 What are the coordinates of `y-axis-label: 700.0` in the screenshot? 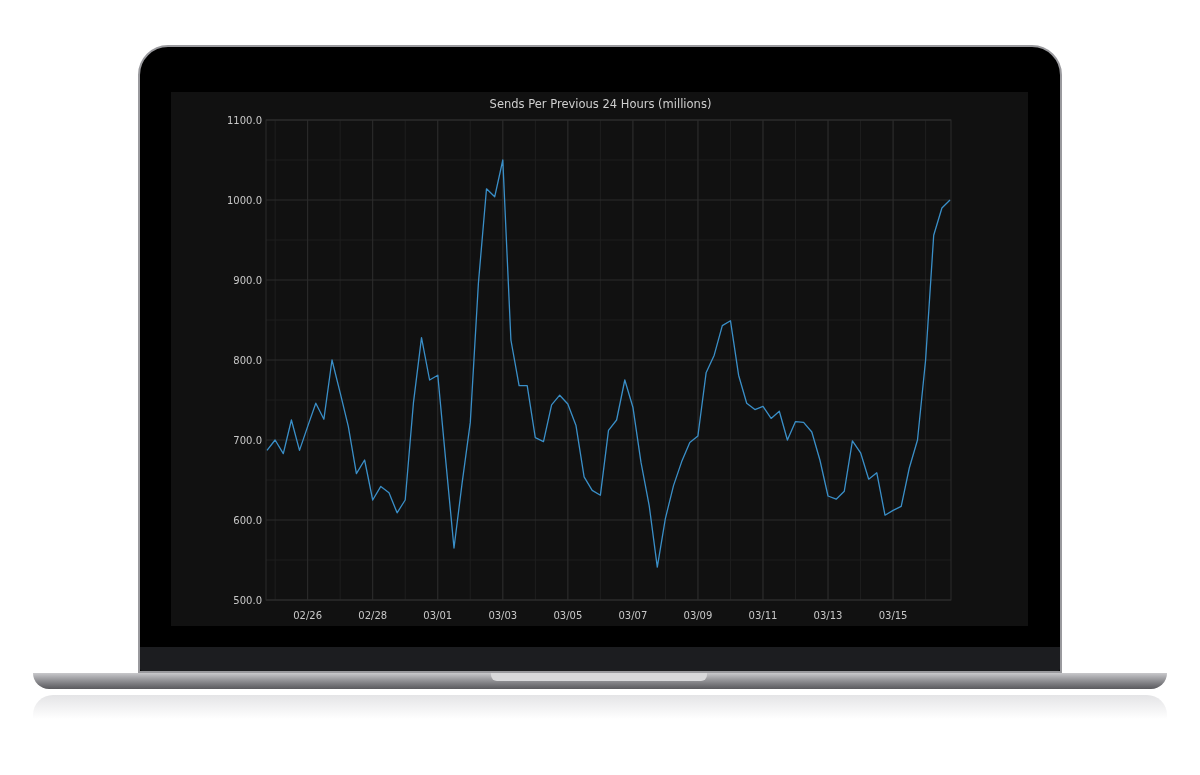 It's located at (247, 440).